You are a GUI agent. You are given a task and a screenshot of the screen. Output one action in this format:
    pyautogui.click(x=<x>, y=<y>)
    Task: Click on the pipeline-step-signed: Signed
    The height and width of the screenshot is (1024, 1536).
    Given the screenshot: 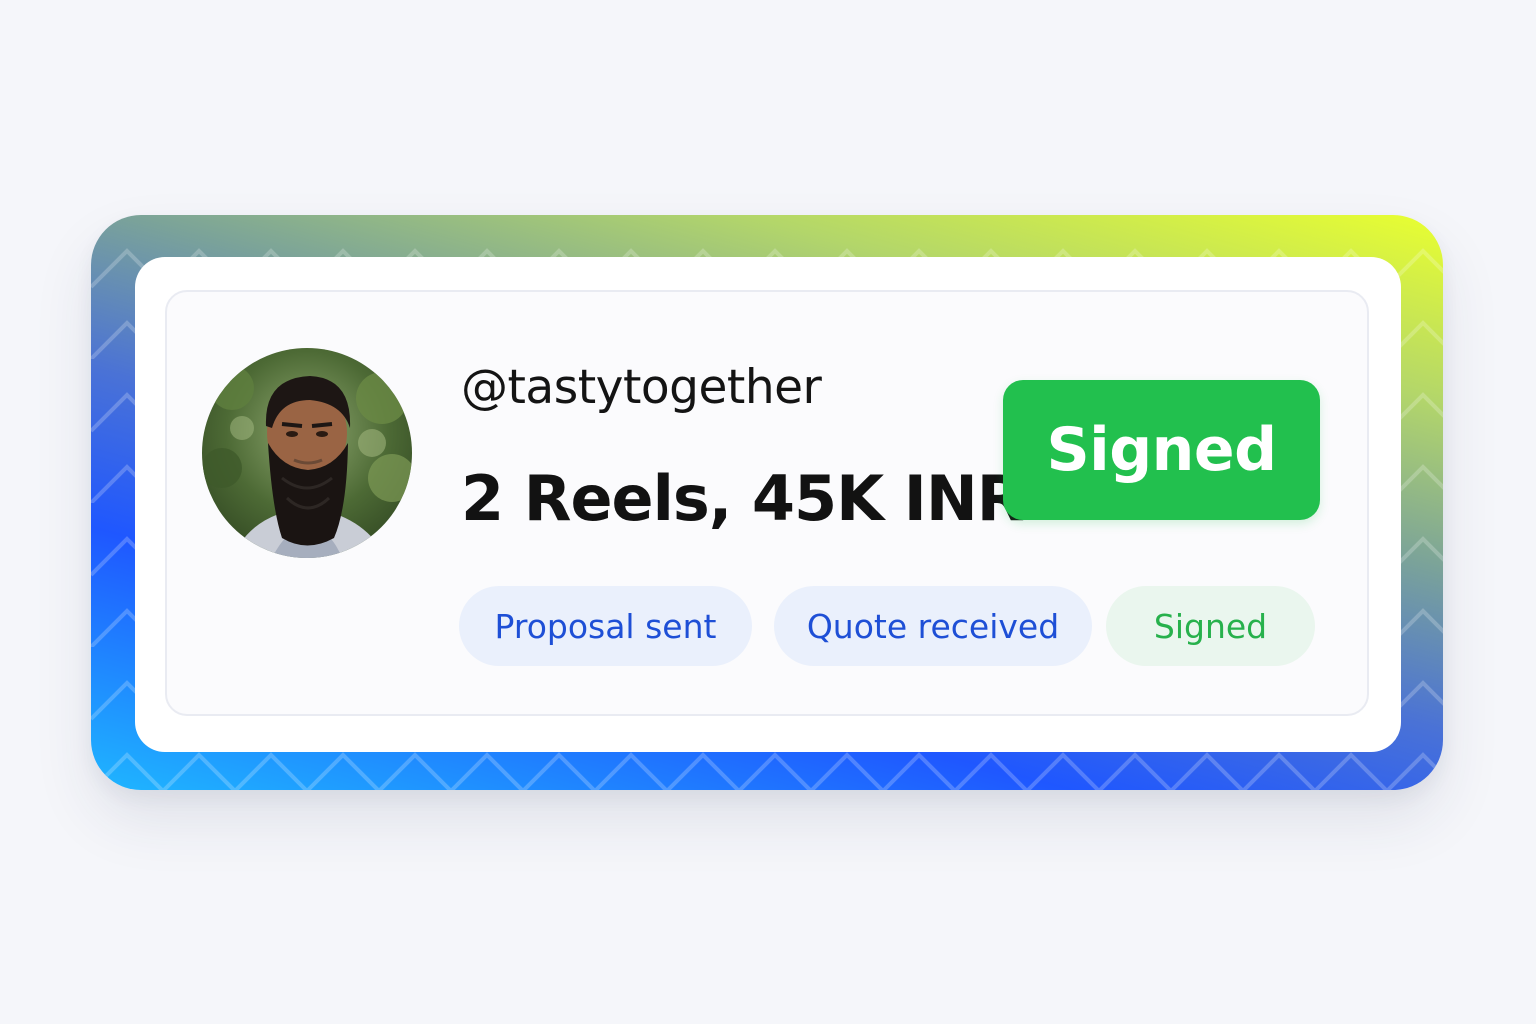 What is the action you would take?
    pyautogui.click(x=1210, y=626)
    